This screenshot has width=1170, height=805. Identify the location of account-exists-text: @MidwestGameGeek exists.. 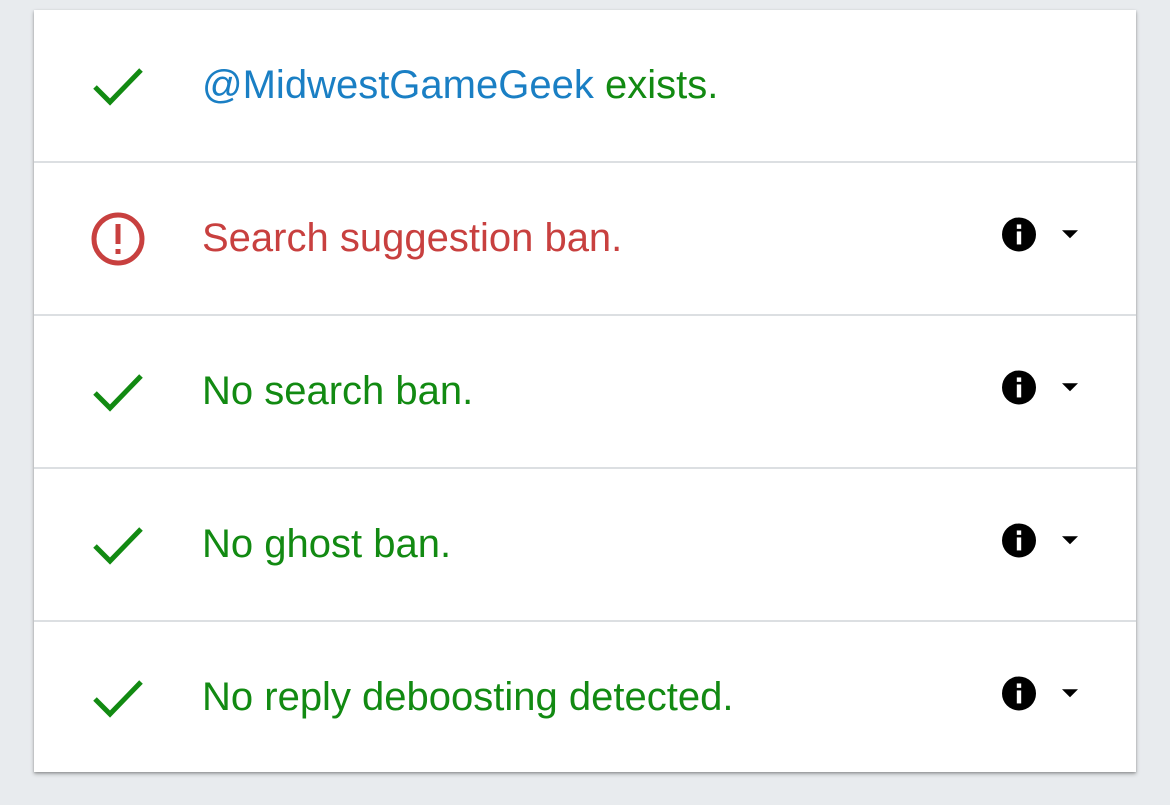
(460, 85).